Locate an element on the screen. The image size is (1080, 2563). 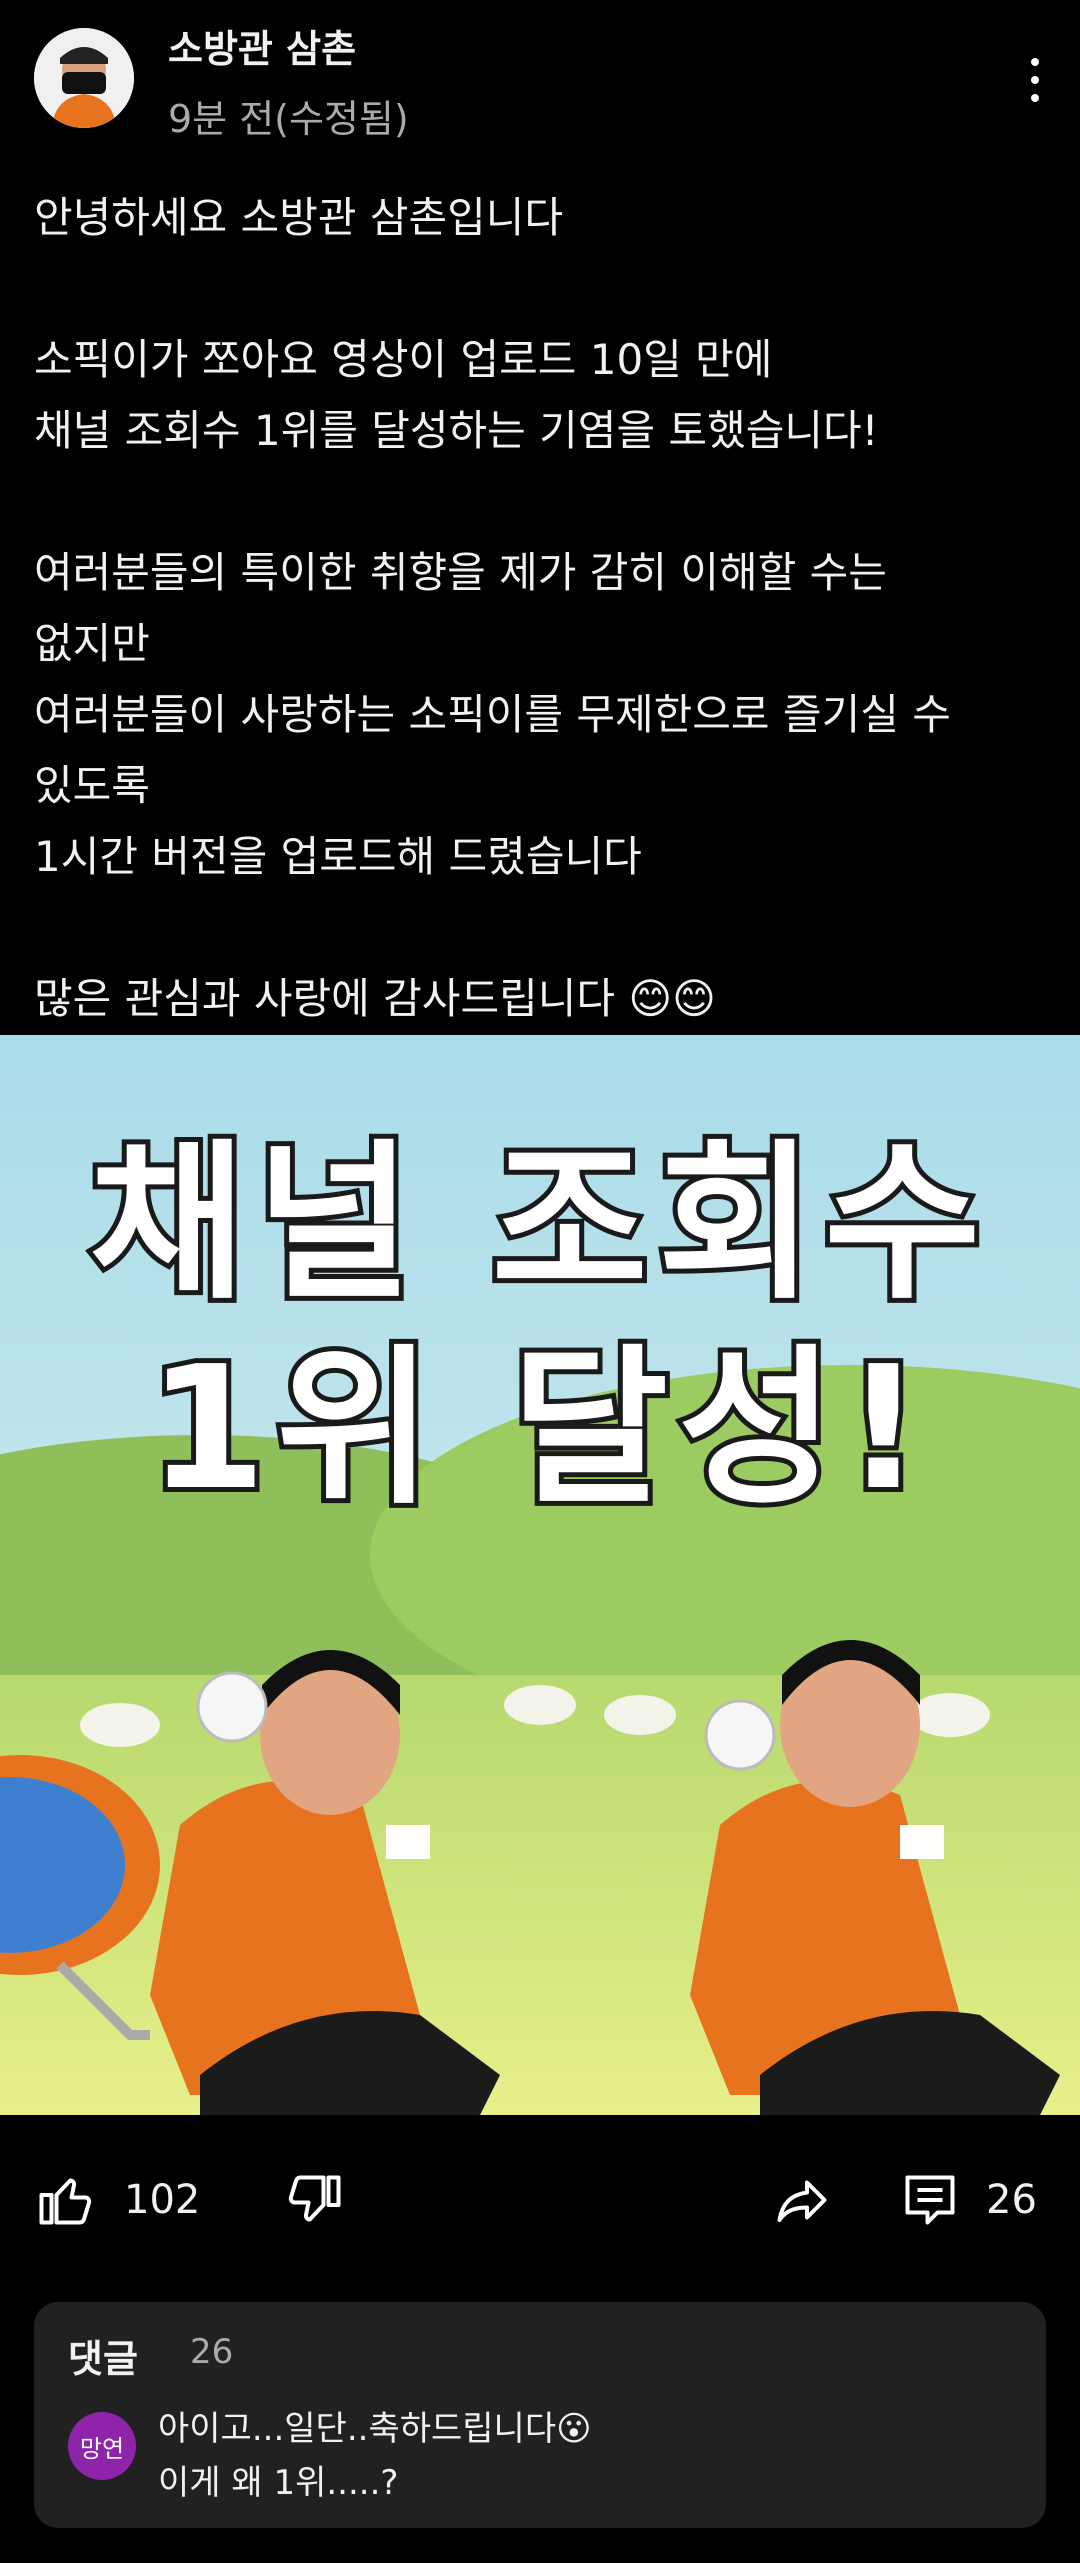
thumbnail-title-line2: 1위 달성! is located at coordinates (538, 1429).